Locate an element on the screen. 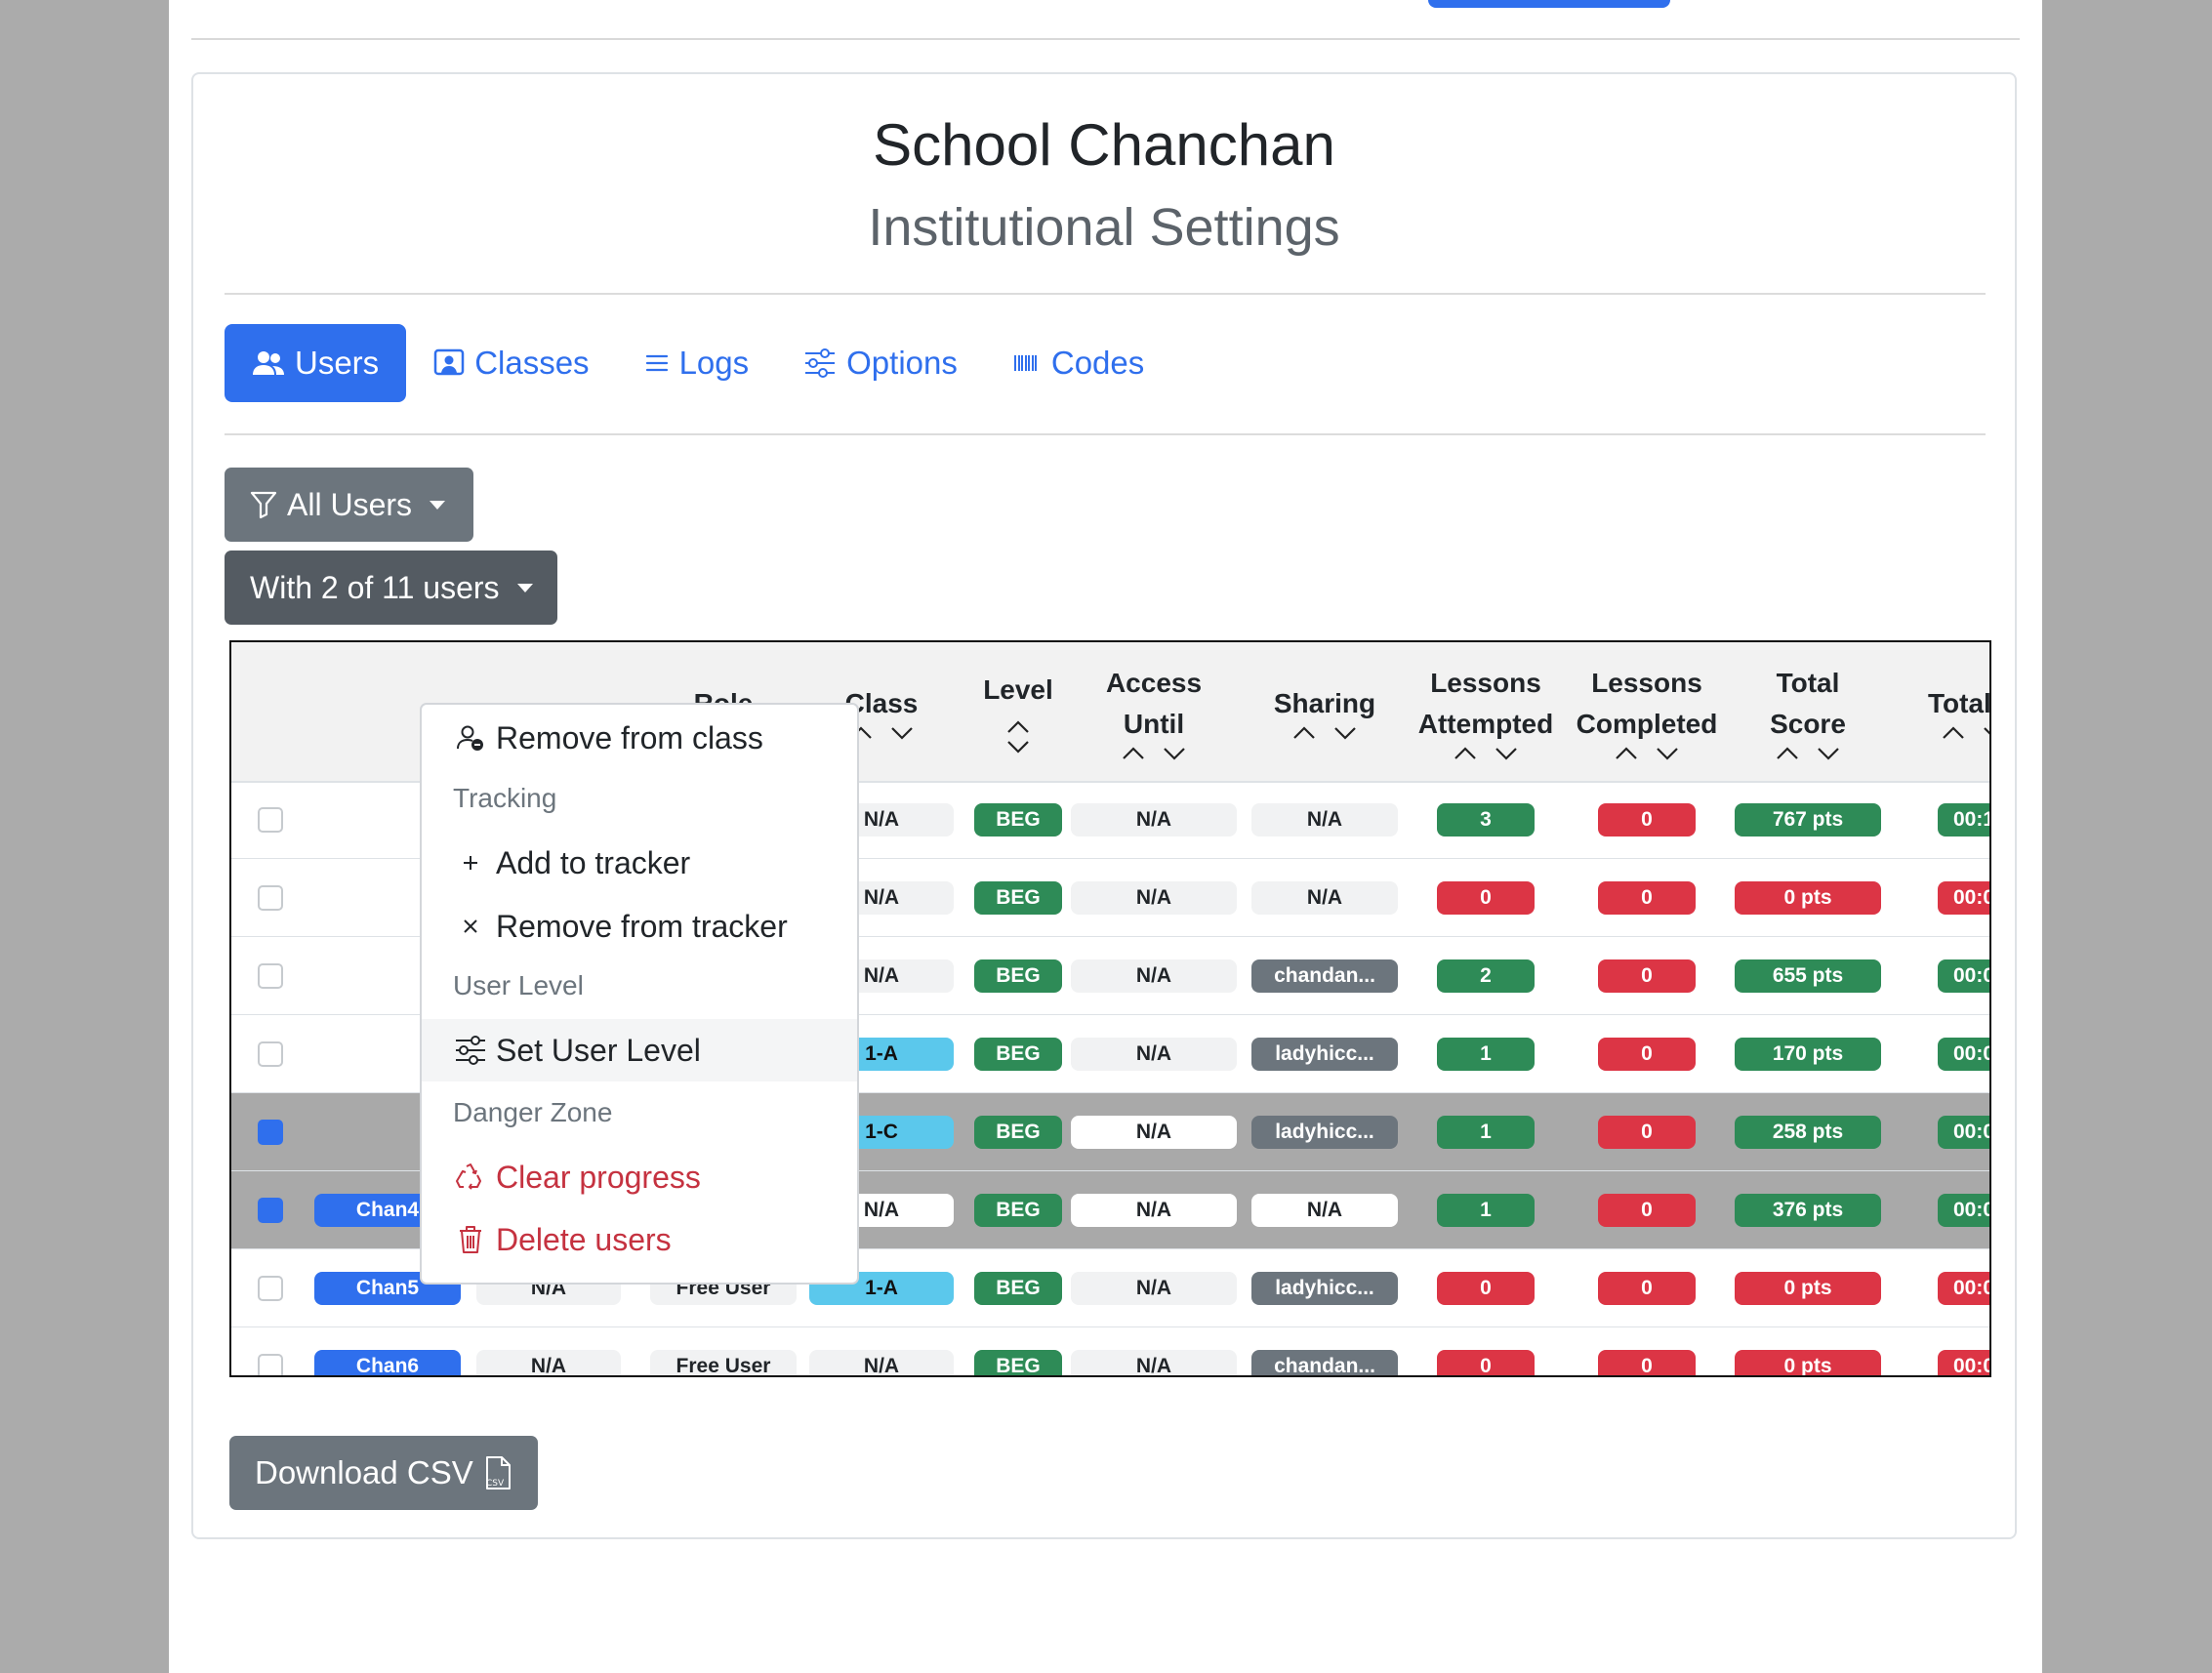 Image resolution: width=2212 pixels, height=1673 pixels. tracking-header: Tracking is located at coordinates (505, 798).